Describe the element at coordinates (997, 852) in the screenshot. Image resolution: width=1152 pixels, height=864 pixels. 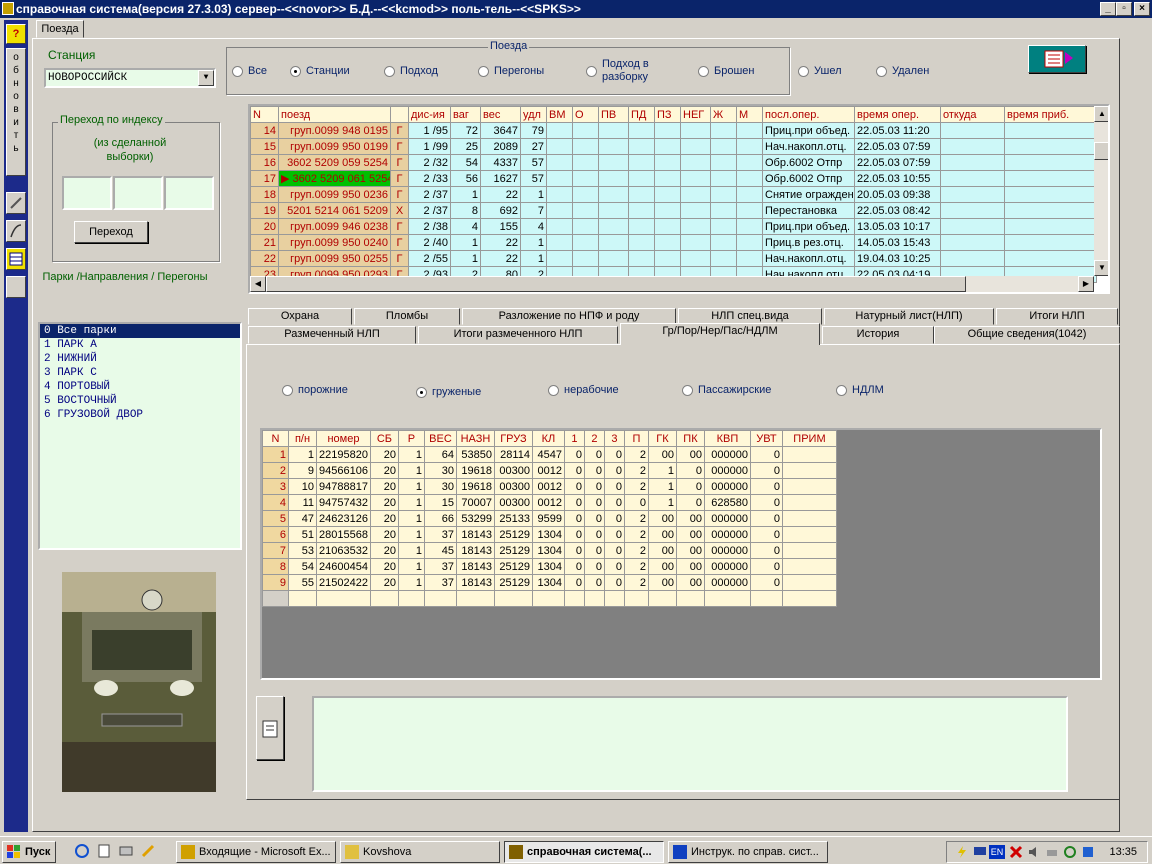
I see `language-indicator: EN` at that location.